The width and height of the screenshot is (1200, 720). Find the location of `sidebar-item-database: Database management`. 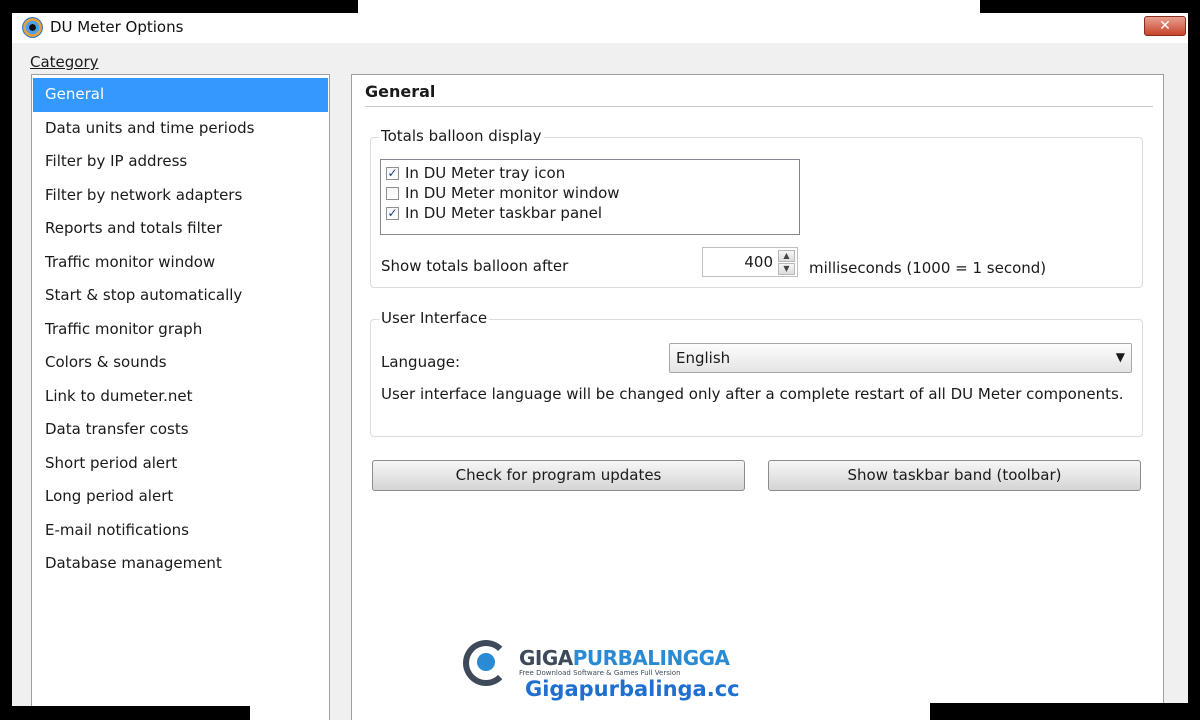

sidebar-item-database: Database management is located at coordinates (180, 564).